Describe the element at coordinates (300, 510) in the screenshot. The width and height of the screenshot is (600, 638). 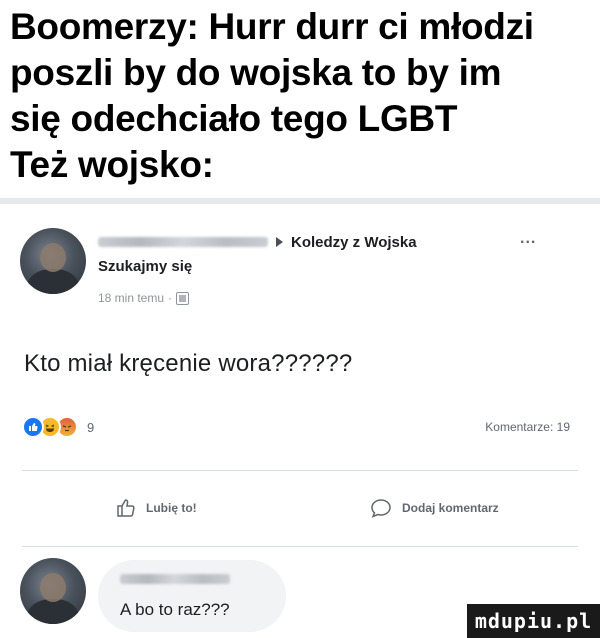
I see `post-actions: Lubię to! Dodaj komentarz` at that location.